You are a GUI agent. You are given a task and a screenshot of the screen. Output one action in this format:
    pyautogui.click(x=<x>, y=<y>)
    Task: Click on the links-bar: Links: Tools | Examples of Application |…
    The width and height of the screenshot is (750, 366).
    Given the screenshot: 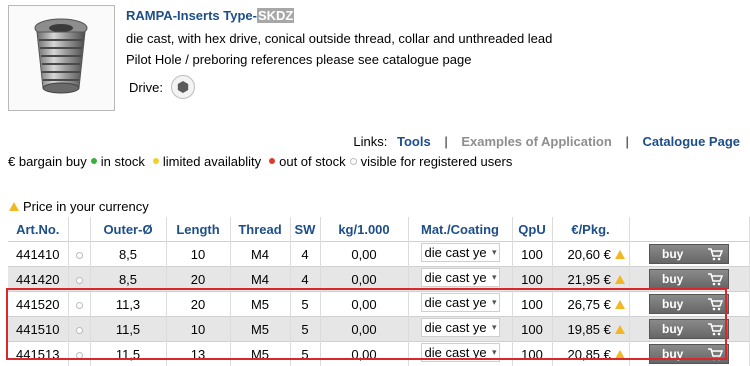 What is the action you would take?
    pyautogui.click(x=546, y=141)
    